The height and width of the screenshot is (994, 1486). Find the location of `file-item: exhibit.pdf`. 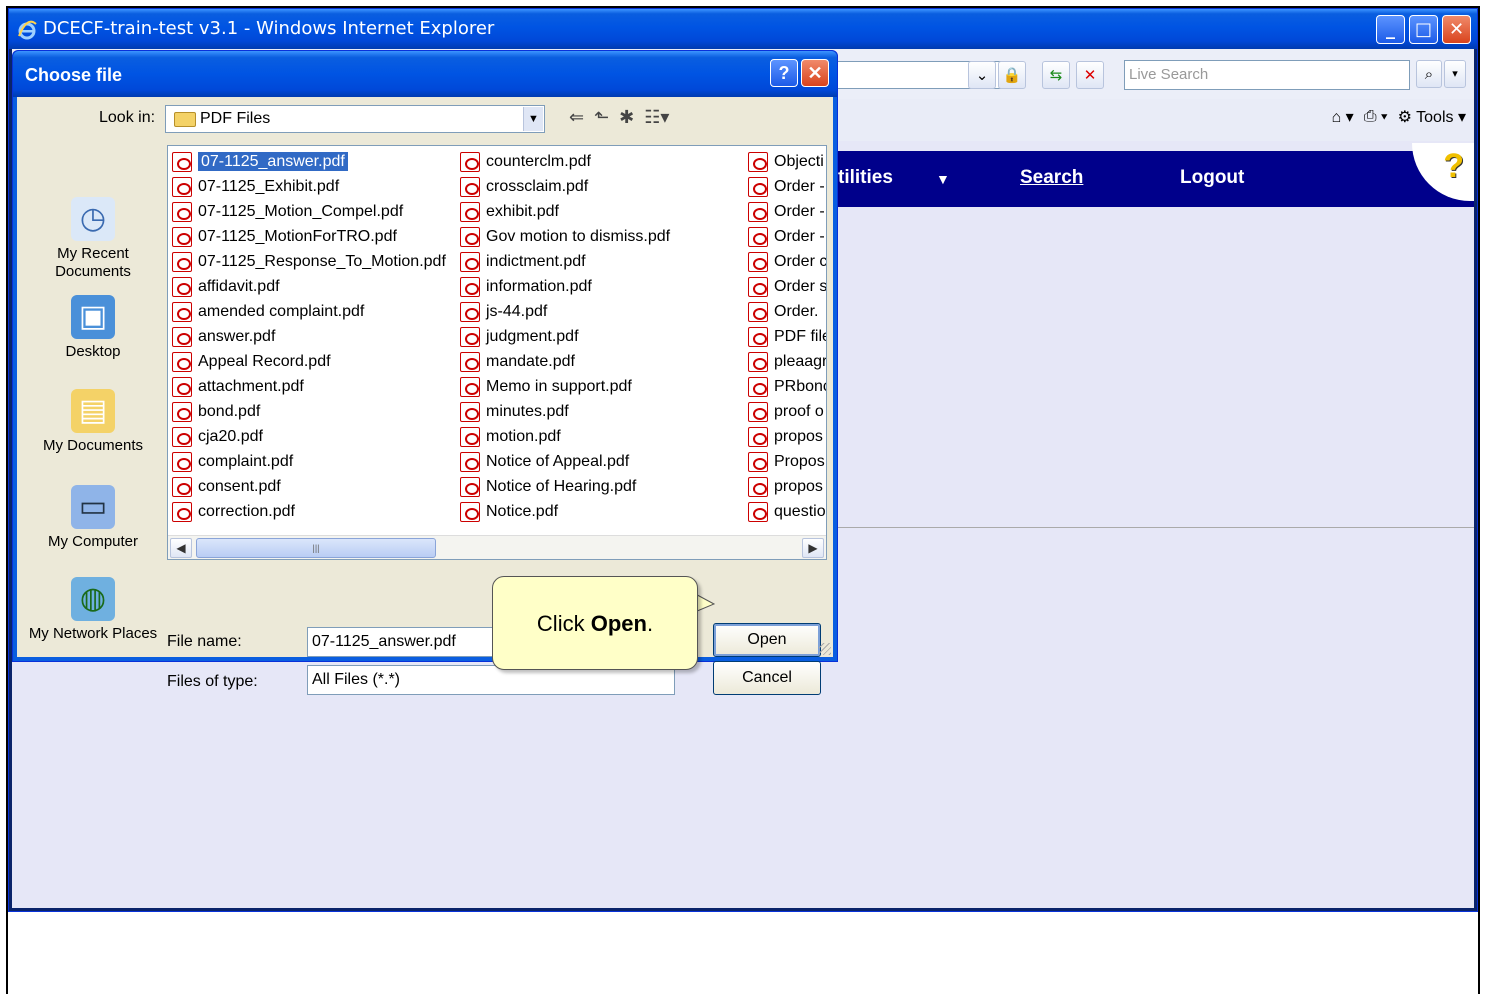

file-item: exhibit.pdf is located at coordinates (564, 212).